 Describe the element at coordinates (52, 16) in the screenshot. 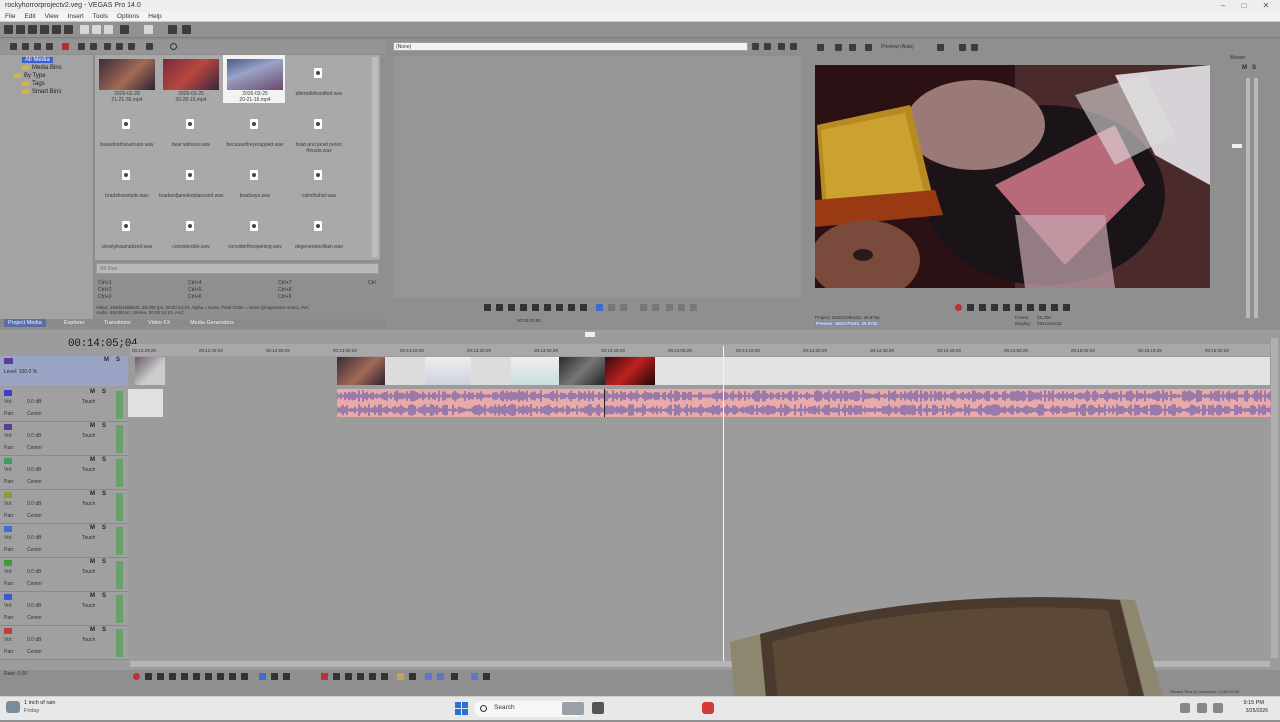

I see `menu-view: View` at that location.